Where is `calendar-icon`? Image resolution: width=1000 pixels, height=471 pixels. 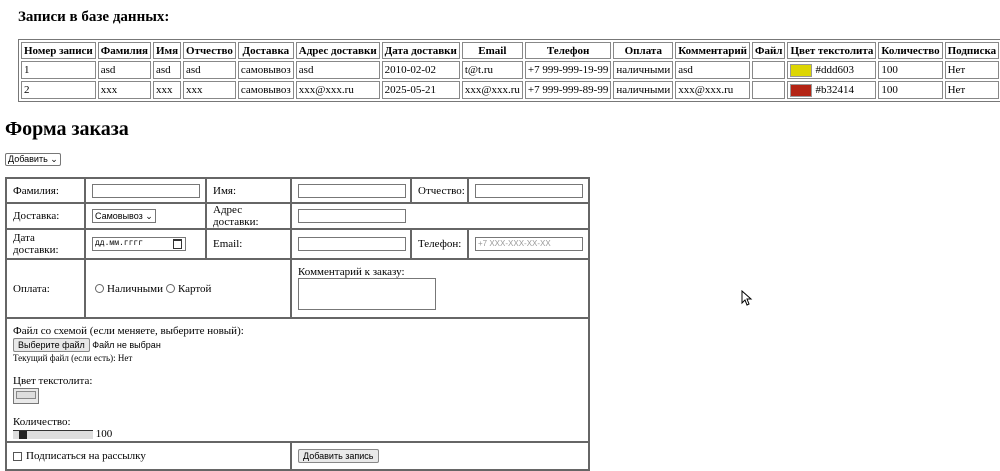 calendar-icon is located at coordinates (177, 244).